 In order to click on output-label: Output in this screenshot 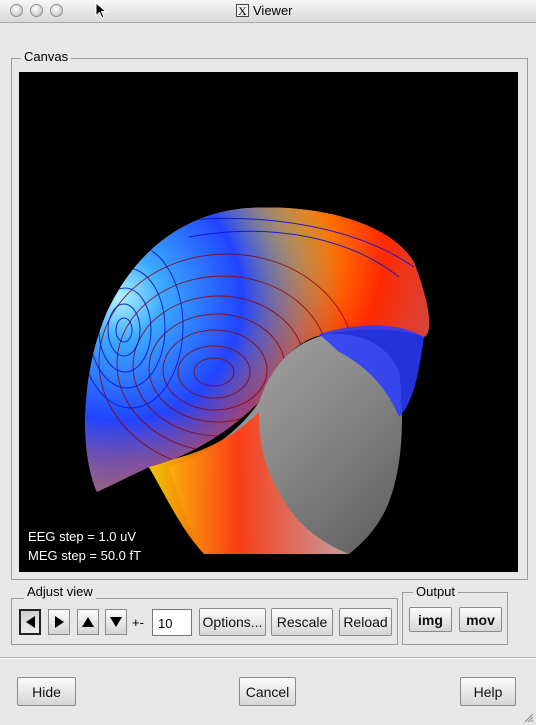, I will do `click(436, 592)`.